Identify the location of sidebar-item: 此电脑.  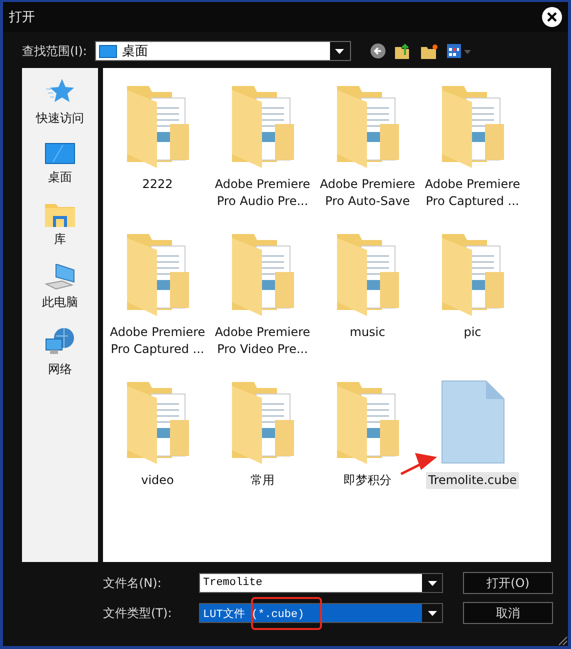
(60, 287).